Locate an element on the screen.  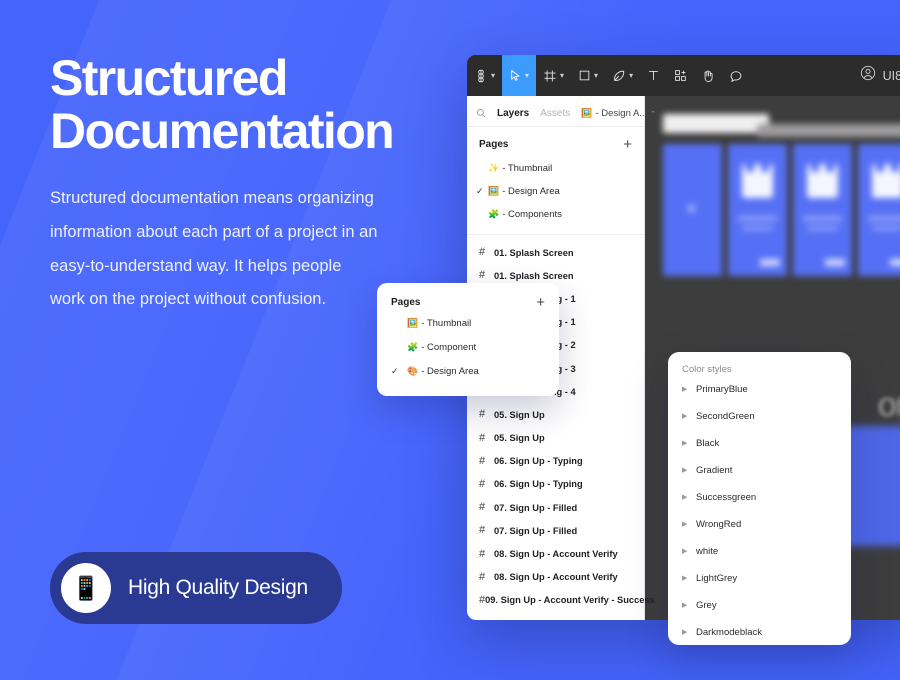
layer-label: 08. Sign Up - Account Verify is located at coordinates (556, 554).